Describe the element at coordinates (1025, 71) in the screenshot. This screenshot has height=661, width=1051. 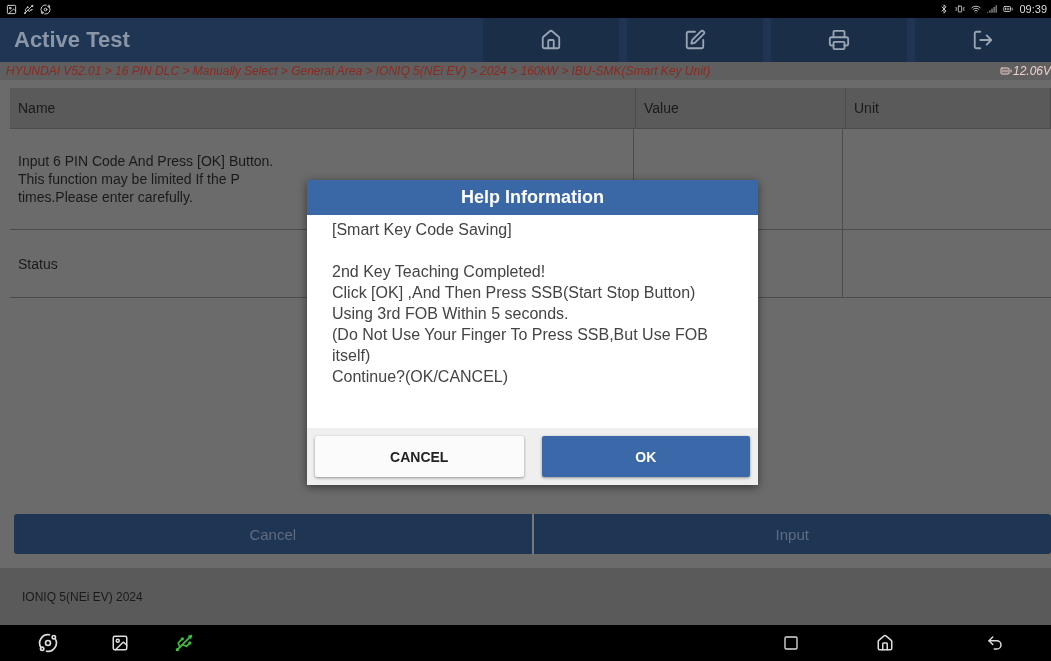
I see `voltage-reading: 12.06V` at that location.